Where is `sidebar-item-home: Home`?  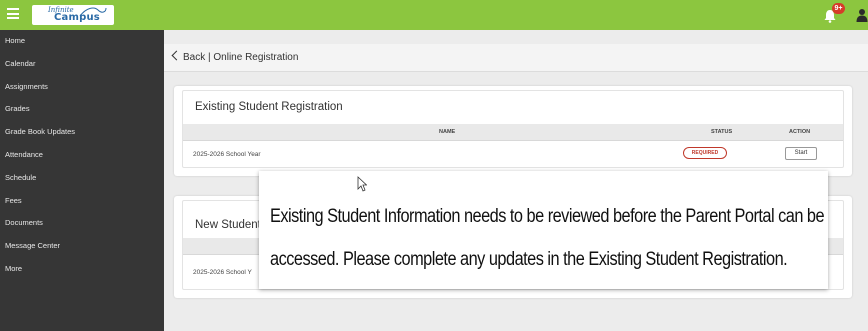 sidebar-item-home: Home is located at coordinates (82, 41).